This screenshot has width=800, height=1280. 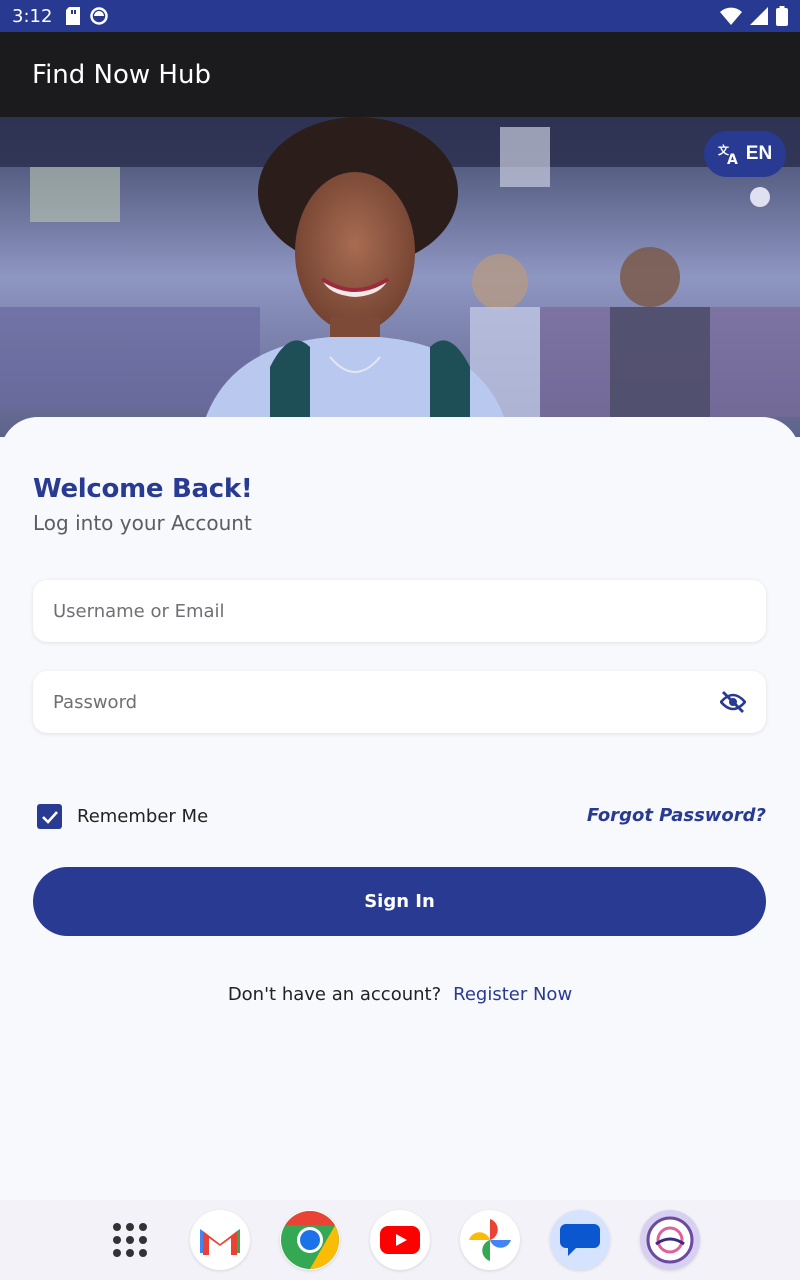 I want to click on youtube-icon, so click(x=400, y=1240).